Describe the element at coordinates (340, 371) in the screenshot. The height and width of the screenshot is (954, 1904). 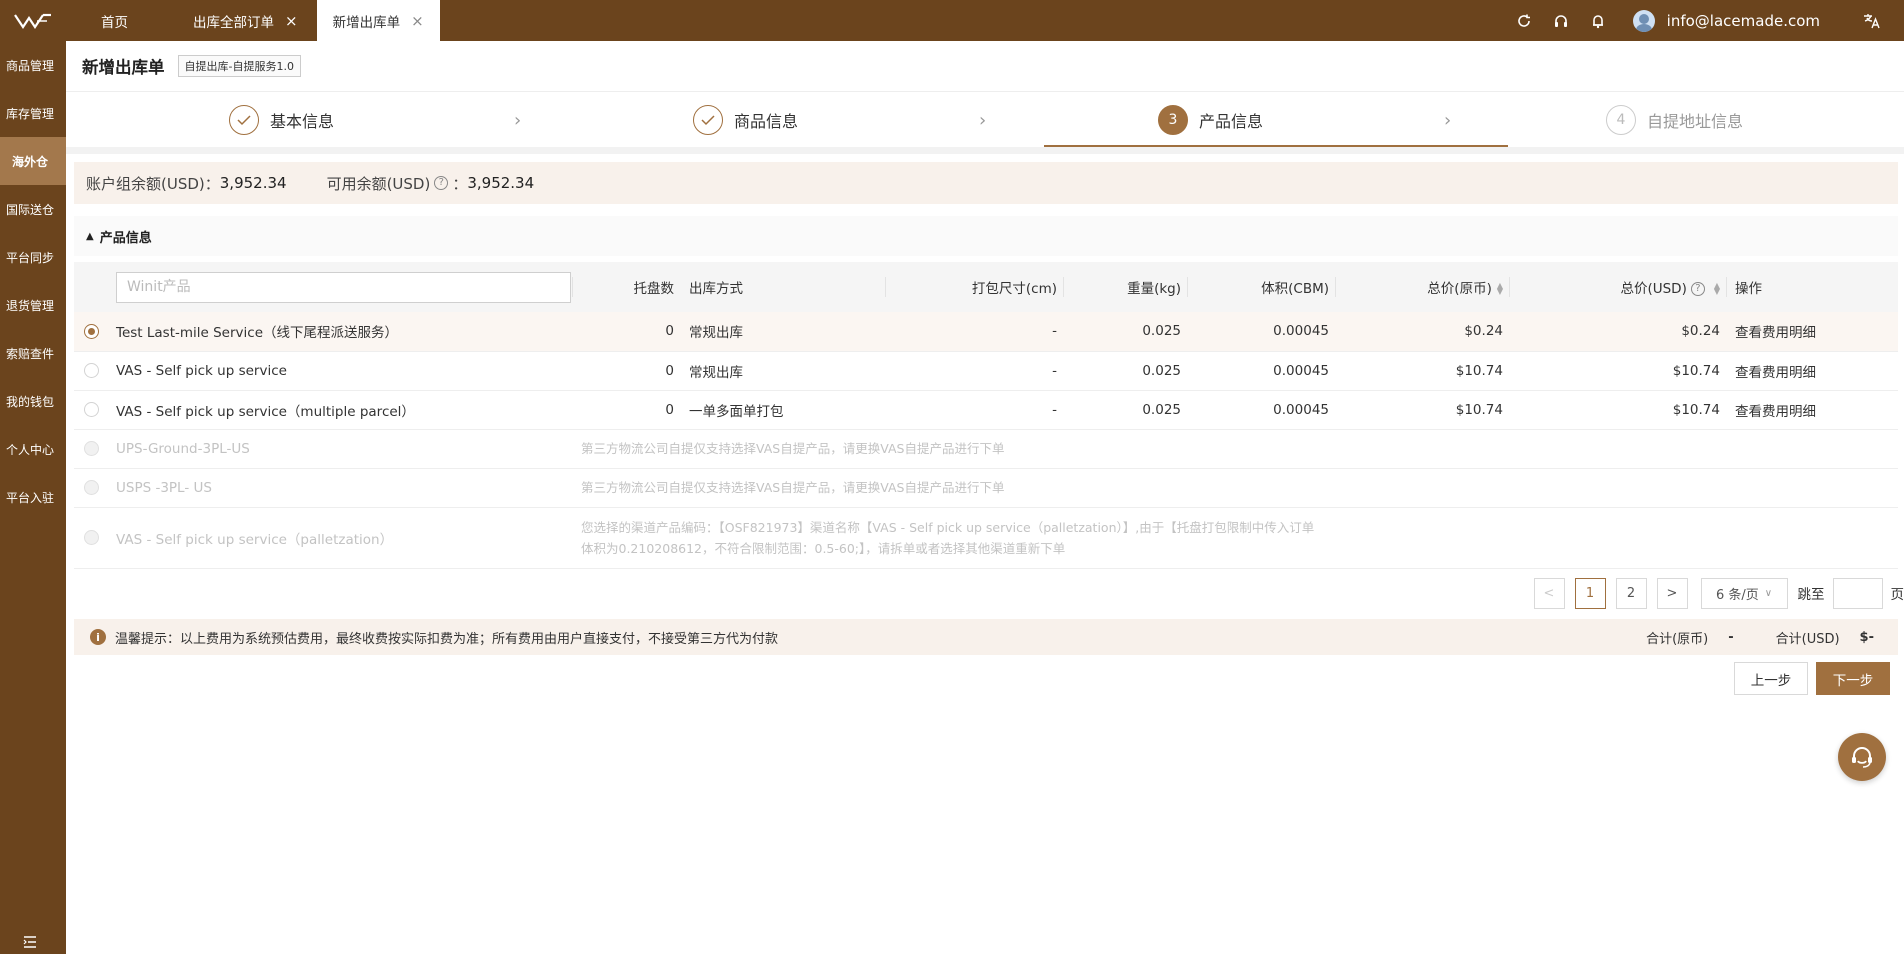
I see `product-name: VAS - Self pick up service` at that location.